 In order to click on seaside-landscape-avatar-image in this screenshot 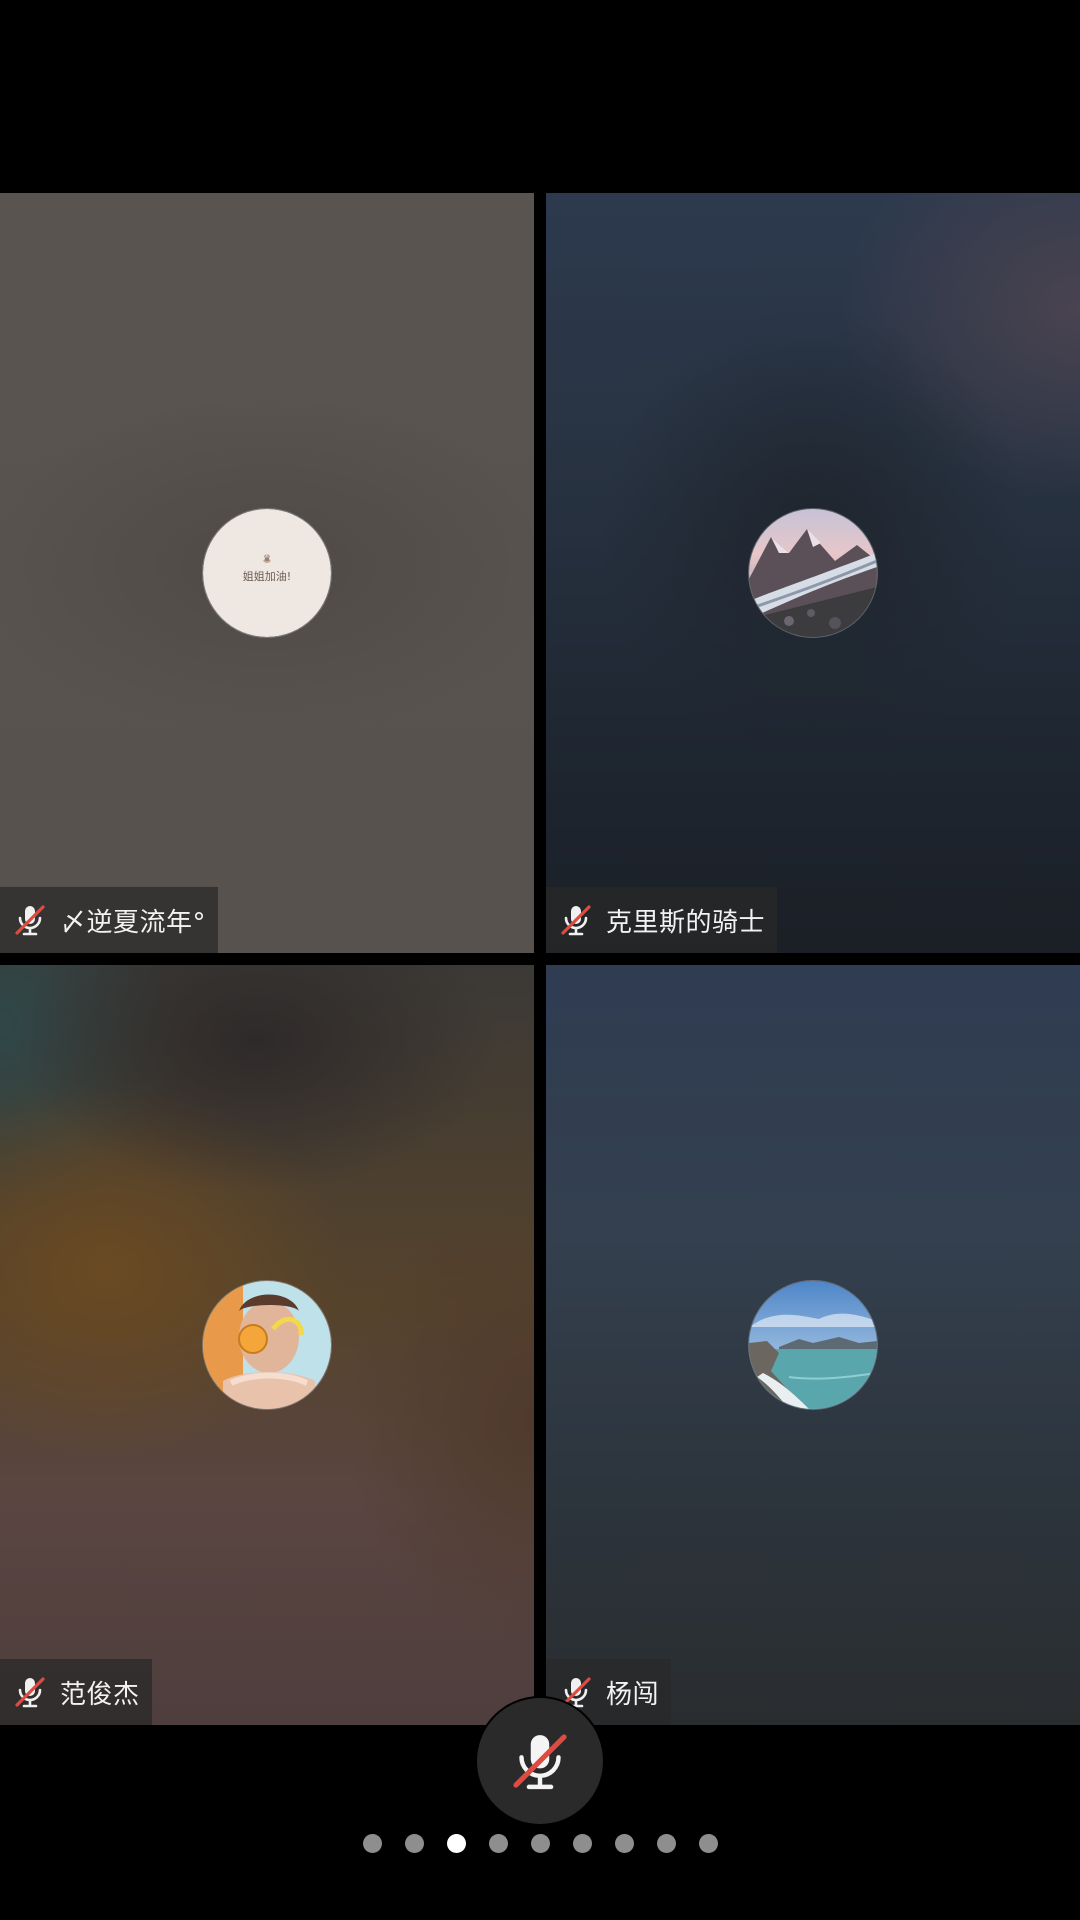, I will do `click(813, 1345)`.